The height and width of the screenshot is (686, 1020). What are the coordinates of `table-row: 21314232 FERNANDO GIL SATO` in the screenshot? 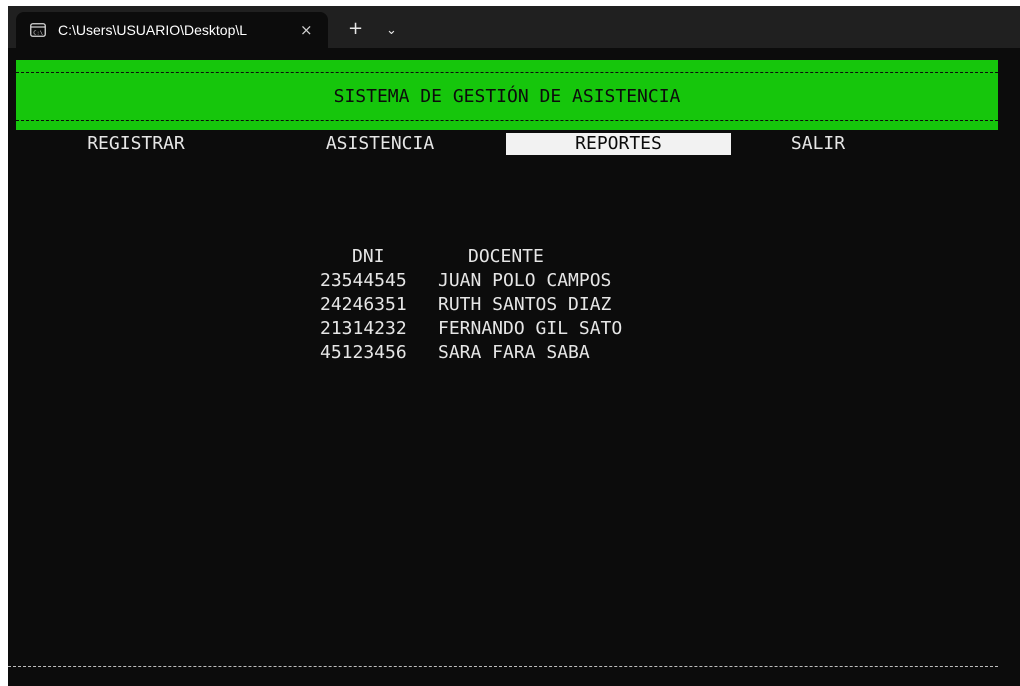 It's located at (495, 329).